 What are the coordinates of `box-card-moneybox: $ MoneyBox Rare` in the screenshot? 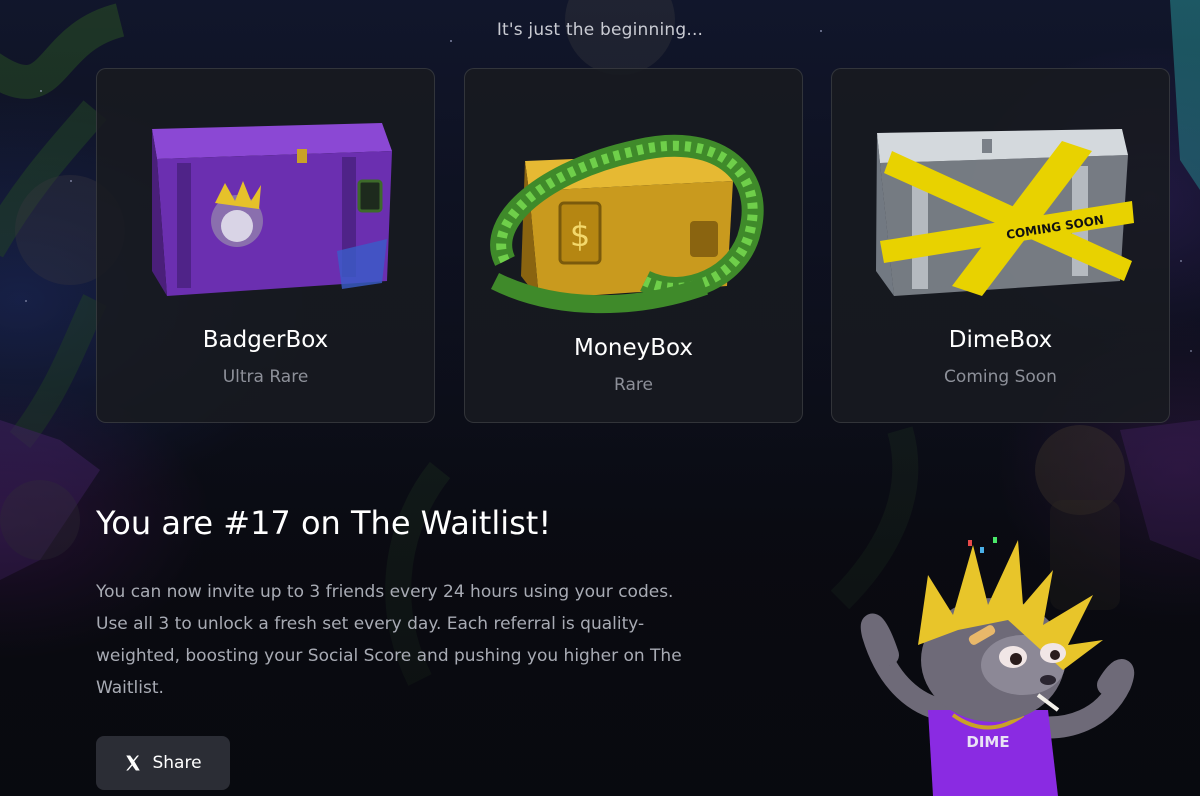 It's located at (633, 245).